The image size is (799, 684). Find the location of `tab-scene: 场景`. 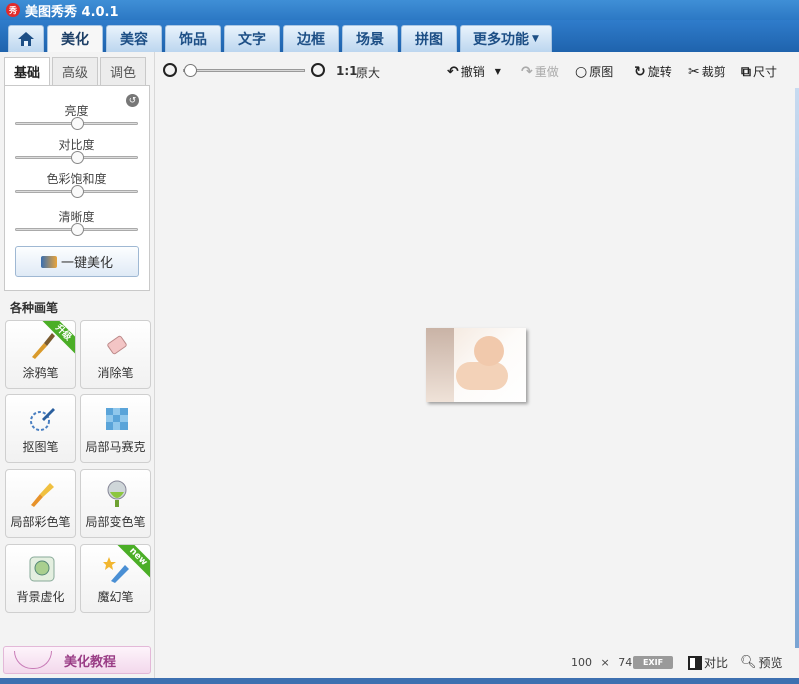

tab-scene: 场景 is located at coordinates (370, 38).